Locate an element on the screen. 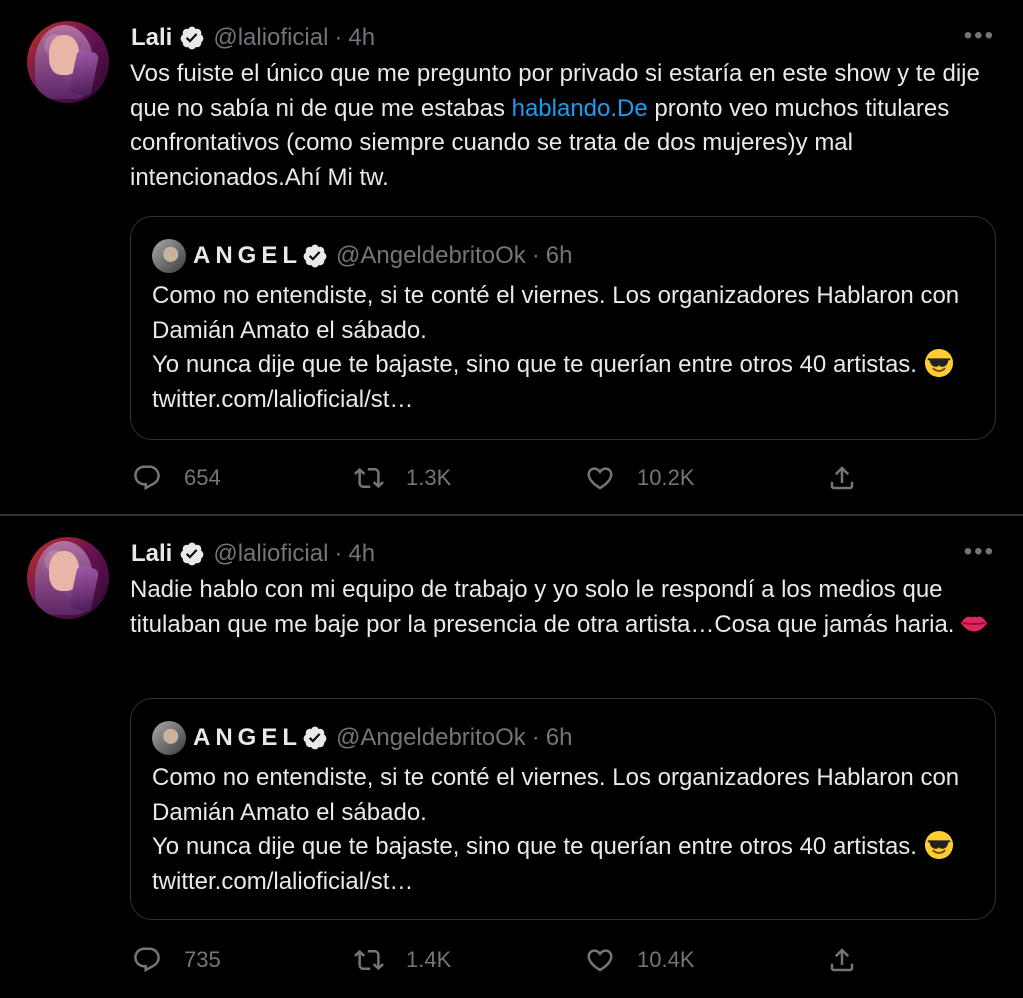 The height and width of the screenshot is (998, 1023). kiss-mark-emoji-icon is located at coordinates (974, 623).